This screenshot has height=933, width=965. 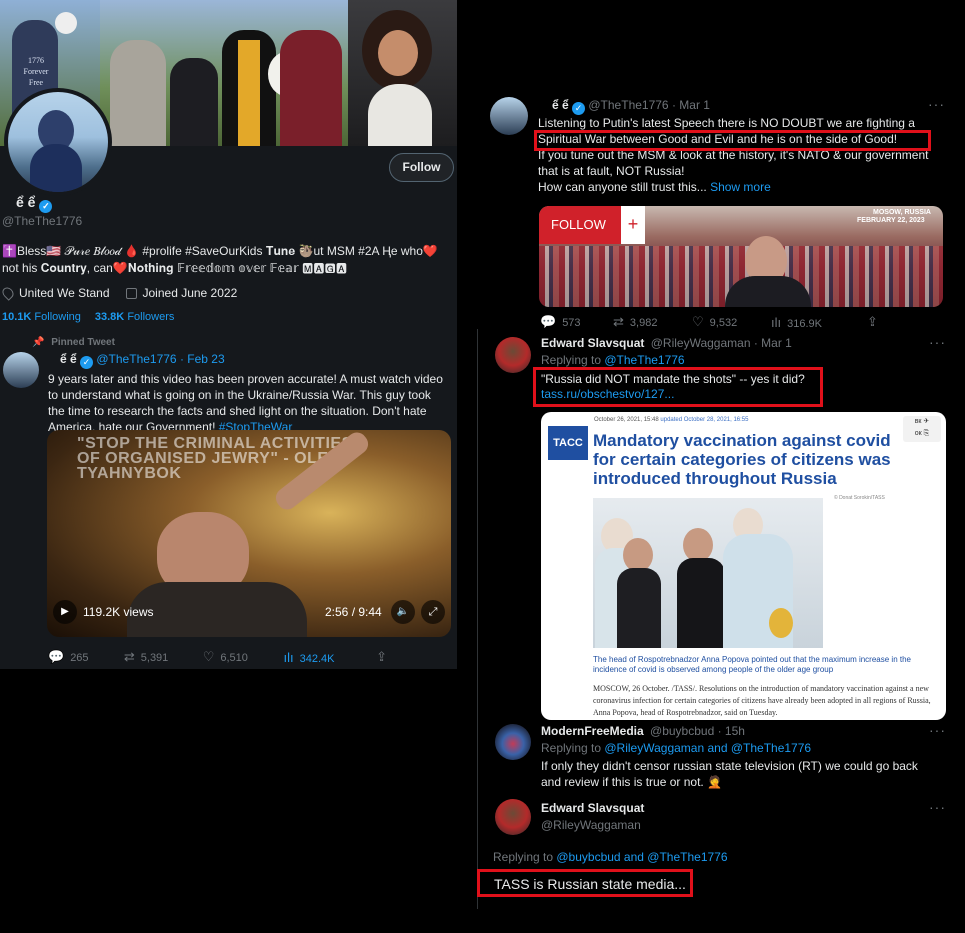 I want to click on like-count: 6,510, so click(x=234, y=658).